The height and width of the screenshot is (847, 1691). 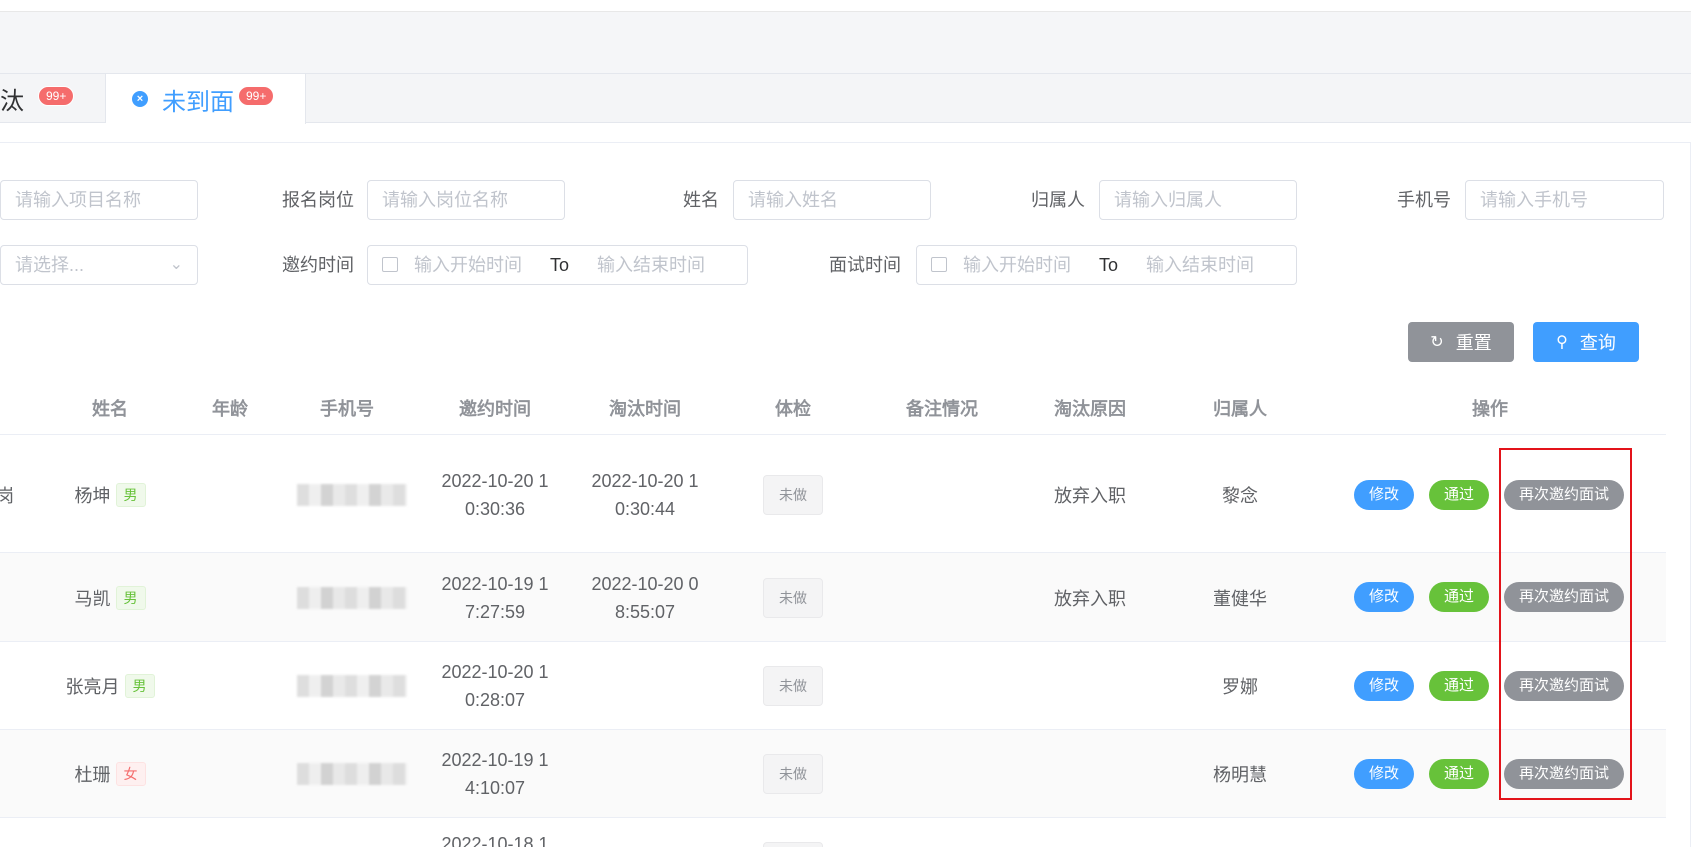 I want to click on header-band, so click(x=845, y=43).